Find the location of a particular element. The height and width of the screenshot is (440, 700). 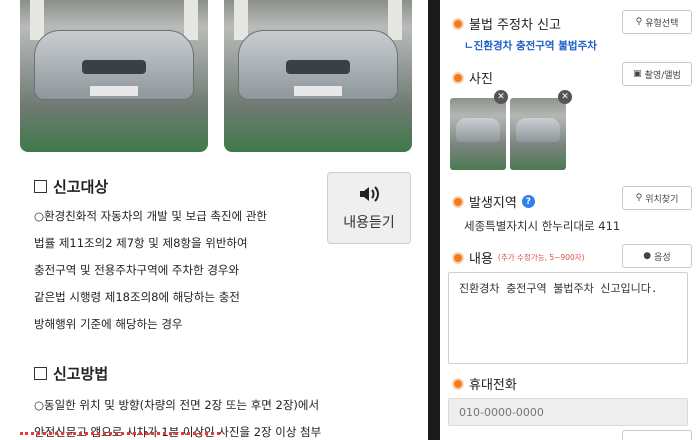

section-title: 신고방법 is located at coordinates (81, 374).